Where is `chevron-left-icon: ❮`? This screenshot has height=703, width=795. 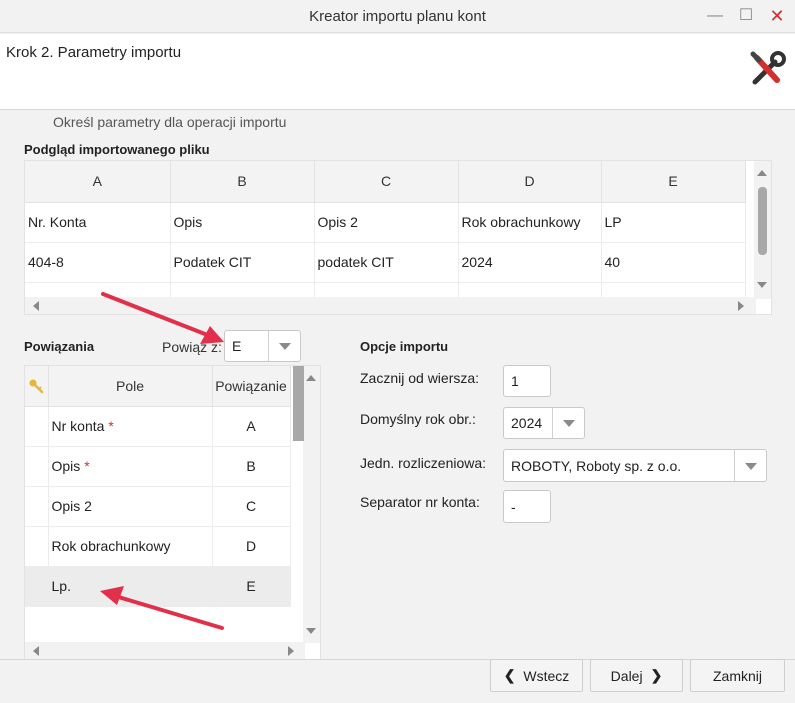 chevron-left-icon: ❮ is located at coordinates (509, 675).